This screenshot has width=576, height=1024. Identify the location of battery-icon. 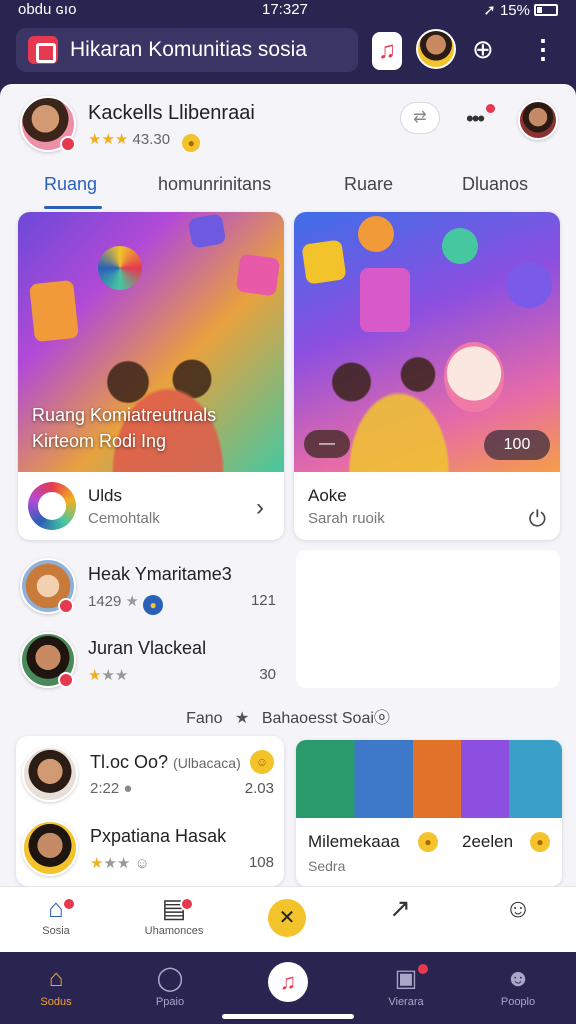
(546, 10).